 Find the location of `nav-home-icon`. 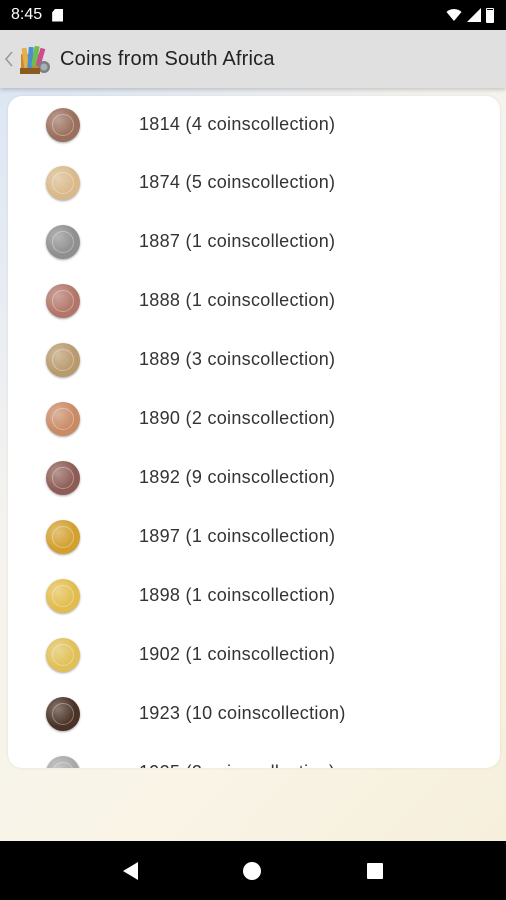

nav-home-icon is located at coordinates (252, 870).